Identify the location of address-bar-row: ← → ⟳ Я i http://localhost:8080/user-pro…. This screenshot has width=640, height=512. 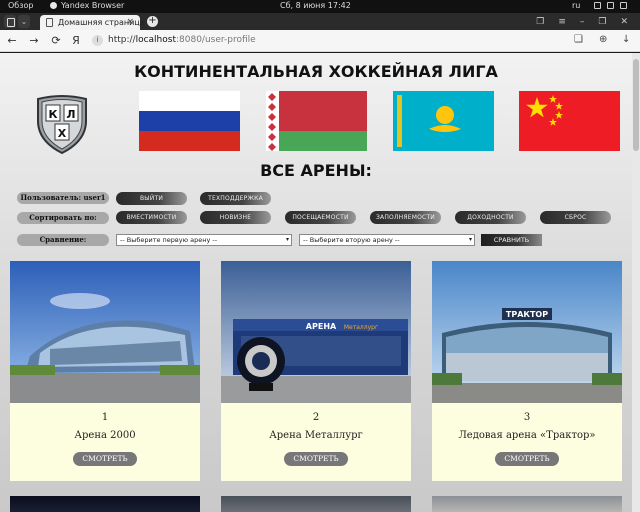
(320, 41).